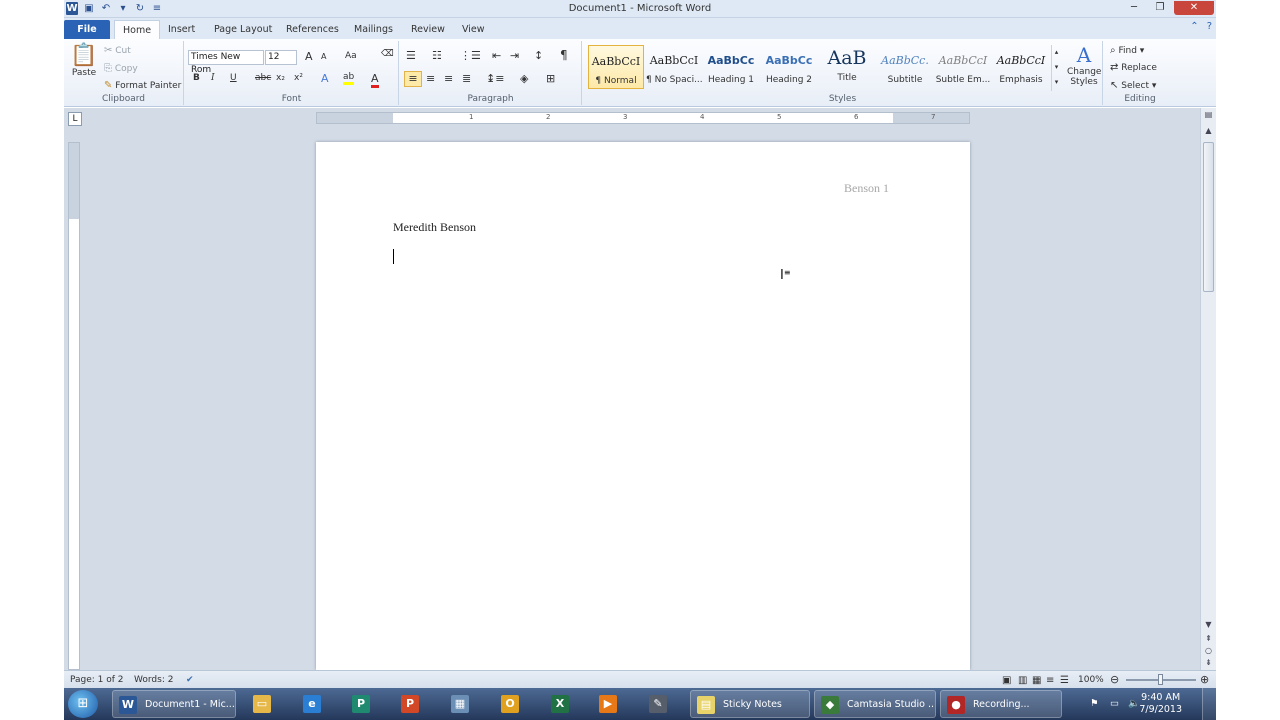 The image size is (1280, 720). What do you see at coordinates (428, 29) in the screenshot?
I see `tab-review: Review` at bounding box center [428, 29].